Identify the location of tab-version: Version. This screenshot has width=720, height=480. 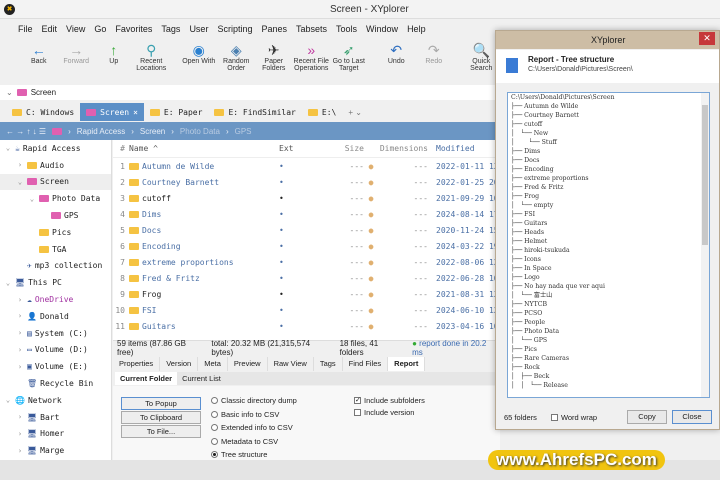
(179, 364).